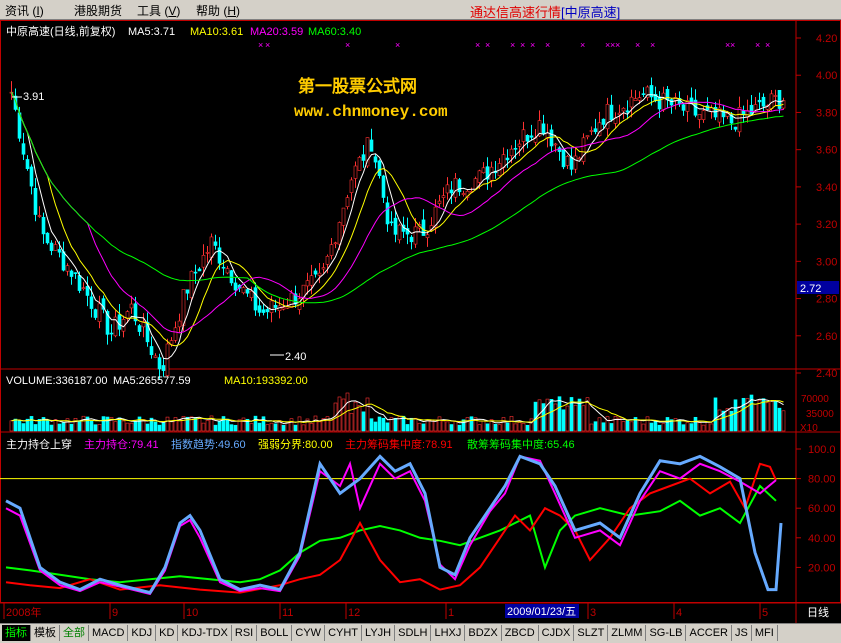 The height and width of the screenshot is (643, 841). Describe the element at coordinates (309, 633) in the screenshot. I see `tab-cyw: CYW` at that location.